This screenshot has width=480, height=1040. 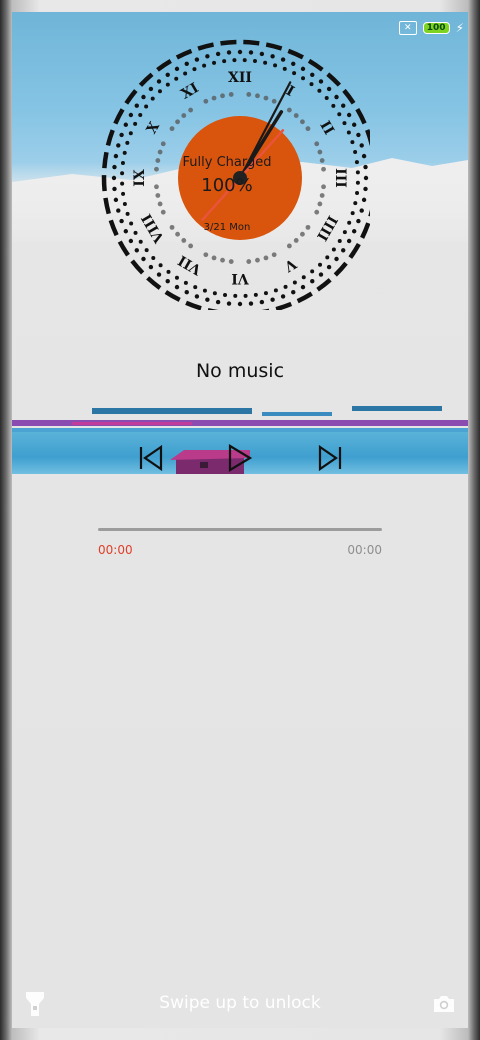 What do you see at coordinates (152, 458) in the screenshot?
I see `skip-previous-icon` at bounding box center [152, 458].